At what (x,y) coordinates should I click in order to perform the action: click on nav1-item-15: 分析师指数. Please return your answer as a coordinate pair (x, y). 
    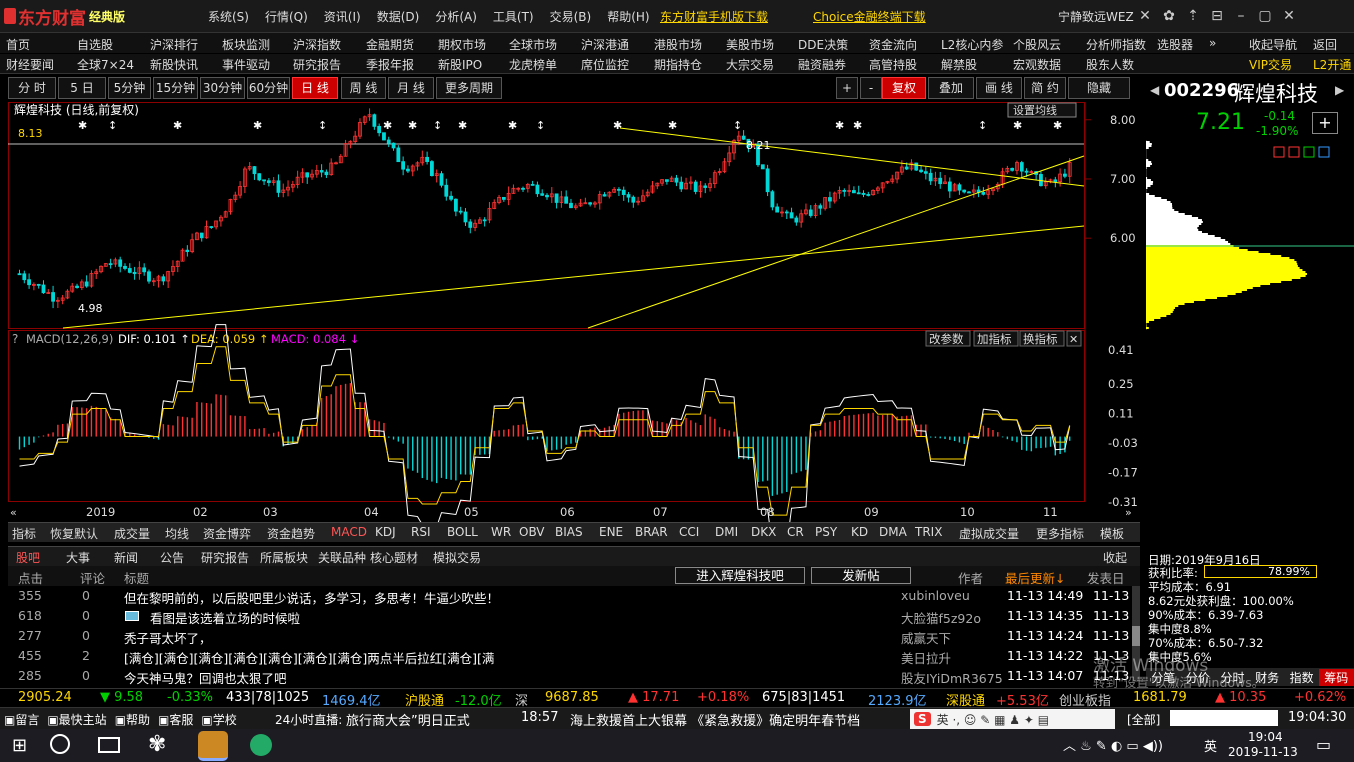
    Looking at the image, I should click on (1116, 44).